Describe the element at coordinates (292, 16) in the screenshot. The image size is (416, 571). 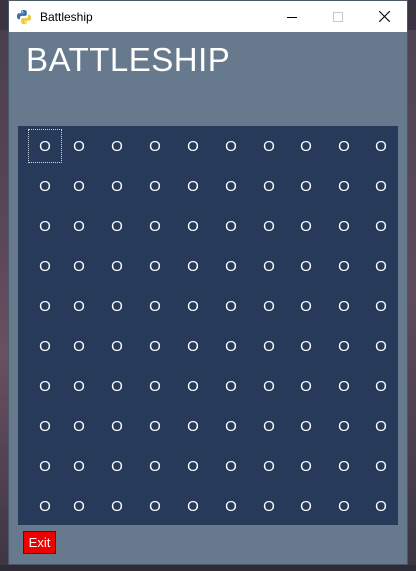
I see `minimize-button` at that location.